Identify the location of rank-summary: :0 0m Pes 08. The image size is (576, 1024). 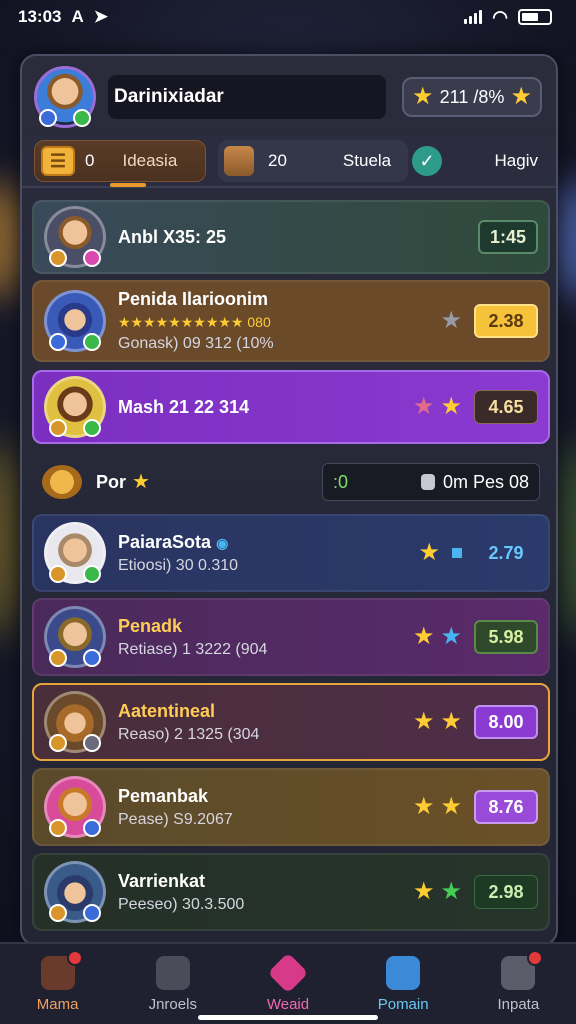
(431, 482).